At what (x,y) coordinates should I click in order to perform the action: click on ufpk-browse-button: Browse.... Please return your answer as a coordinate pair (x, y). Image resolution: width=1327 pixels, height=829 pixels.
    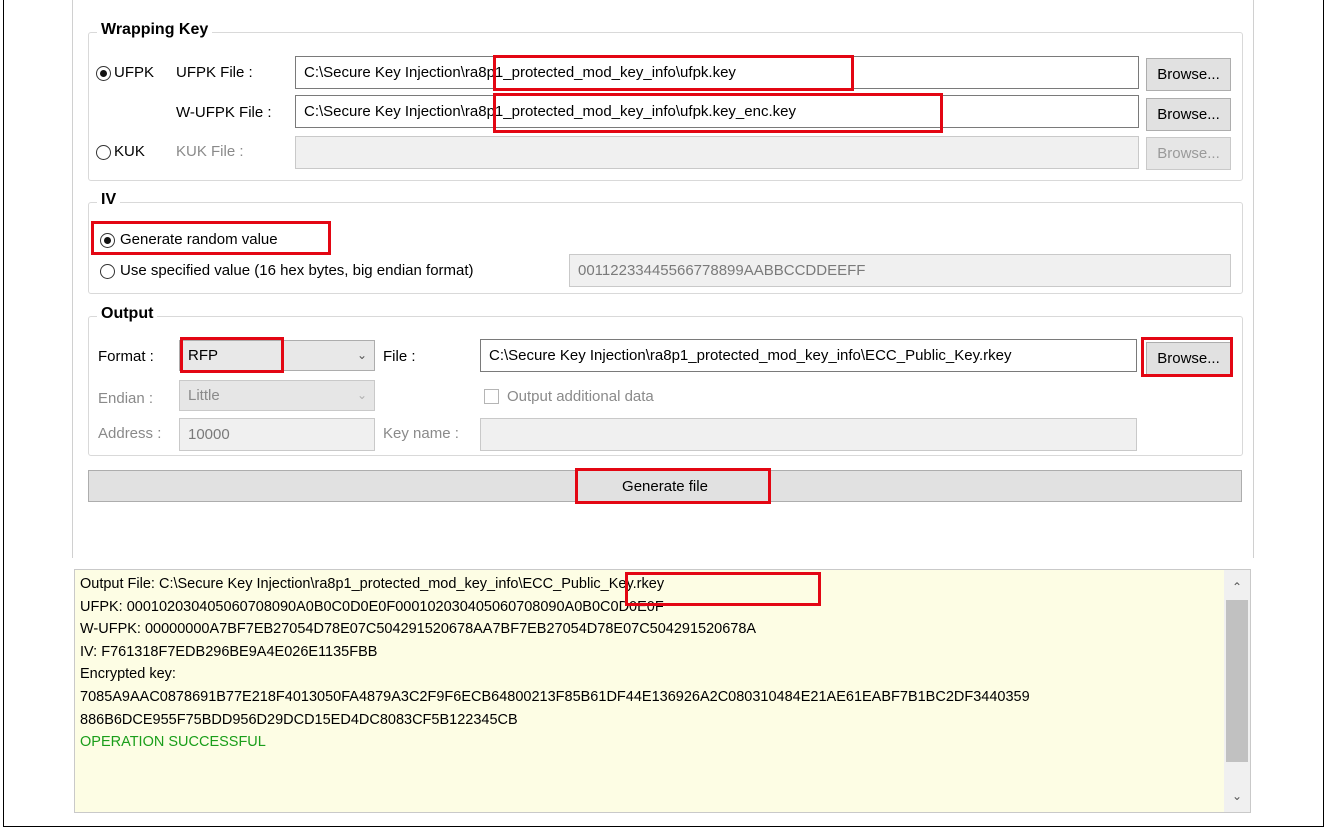
    Looking at the image, I should click on (1188, 74).